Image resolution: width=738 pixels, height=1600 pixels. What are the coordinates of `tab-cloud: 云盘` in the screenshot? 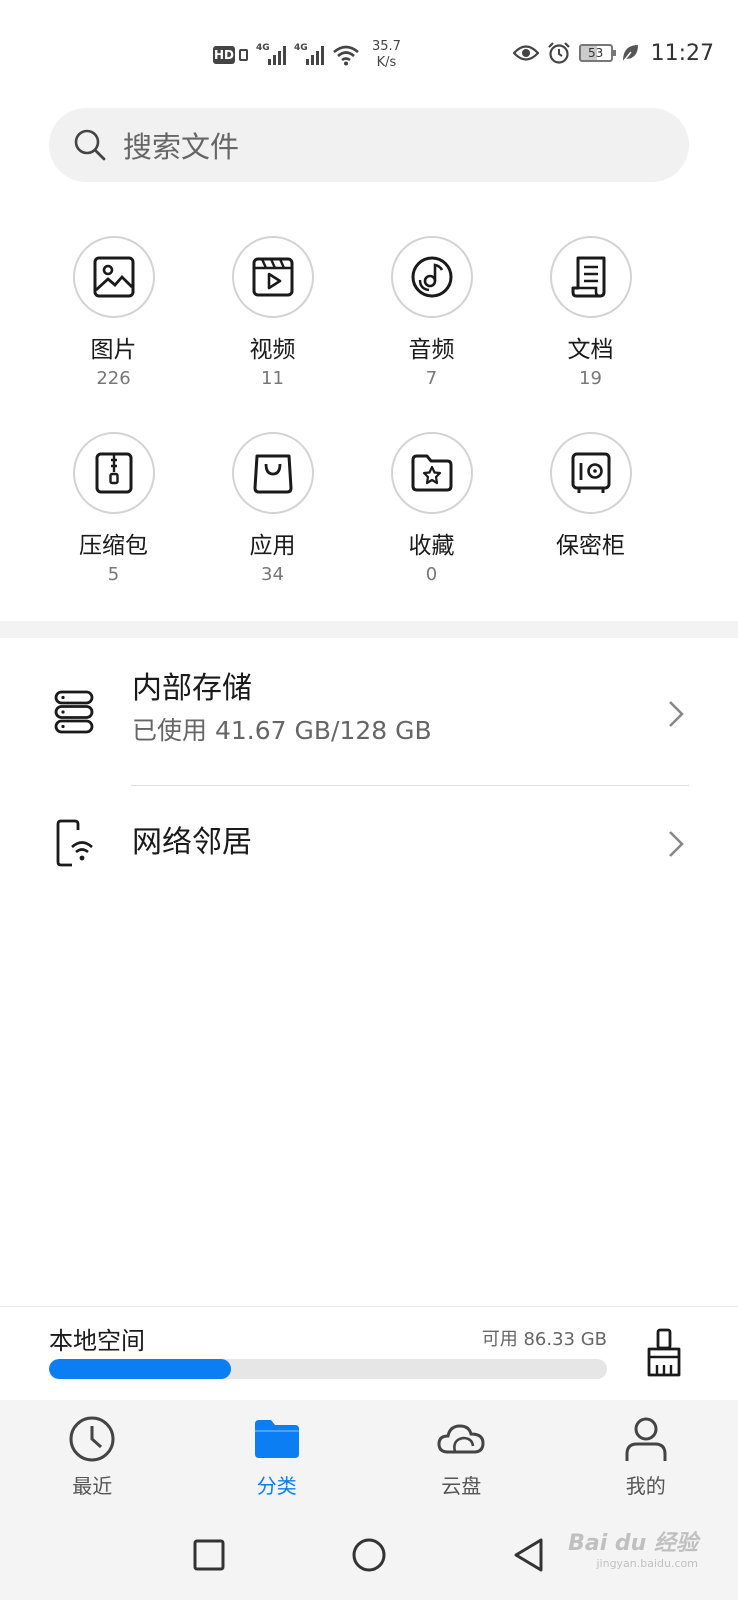 It's located at (461, 1455).